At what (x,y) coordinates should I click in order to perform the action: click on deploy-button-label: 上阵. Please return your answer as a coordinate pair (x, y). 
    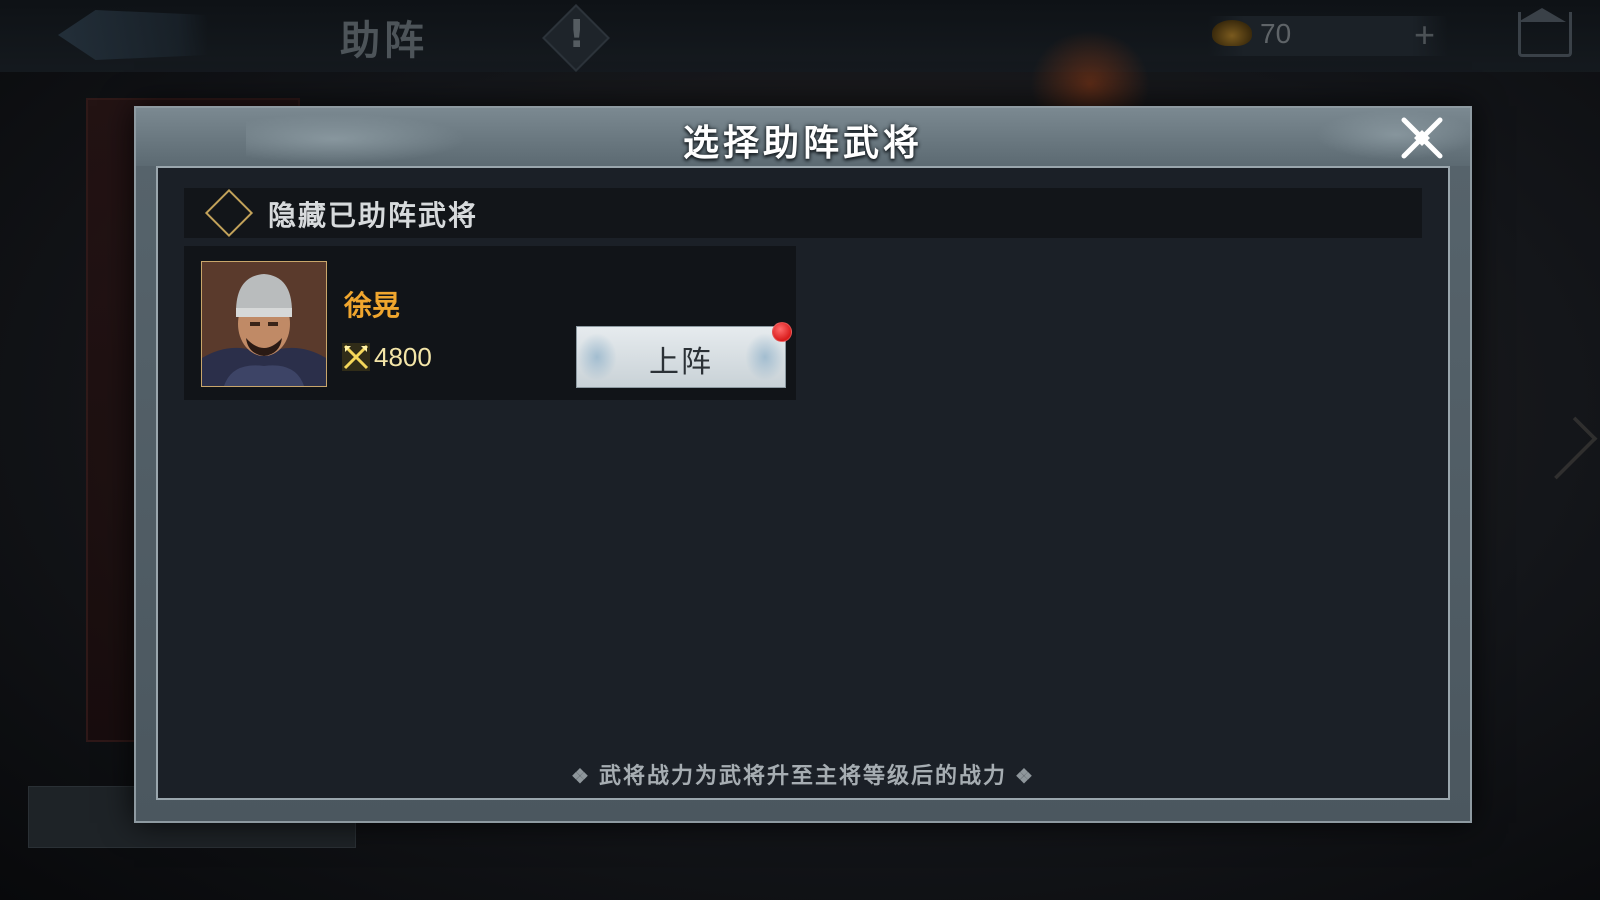
    Looking at the image, I should click on (681, 362).